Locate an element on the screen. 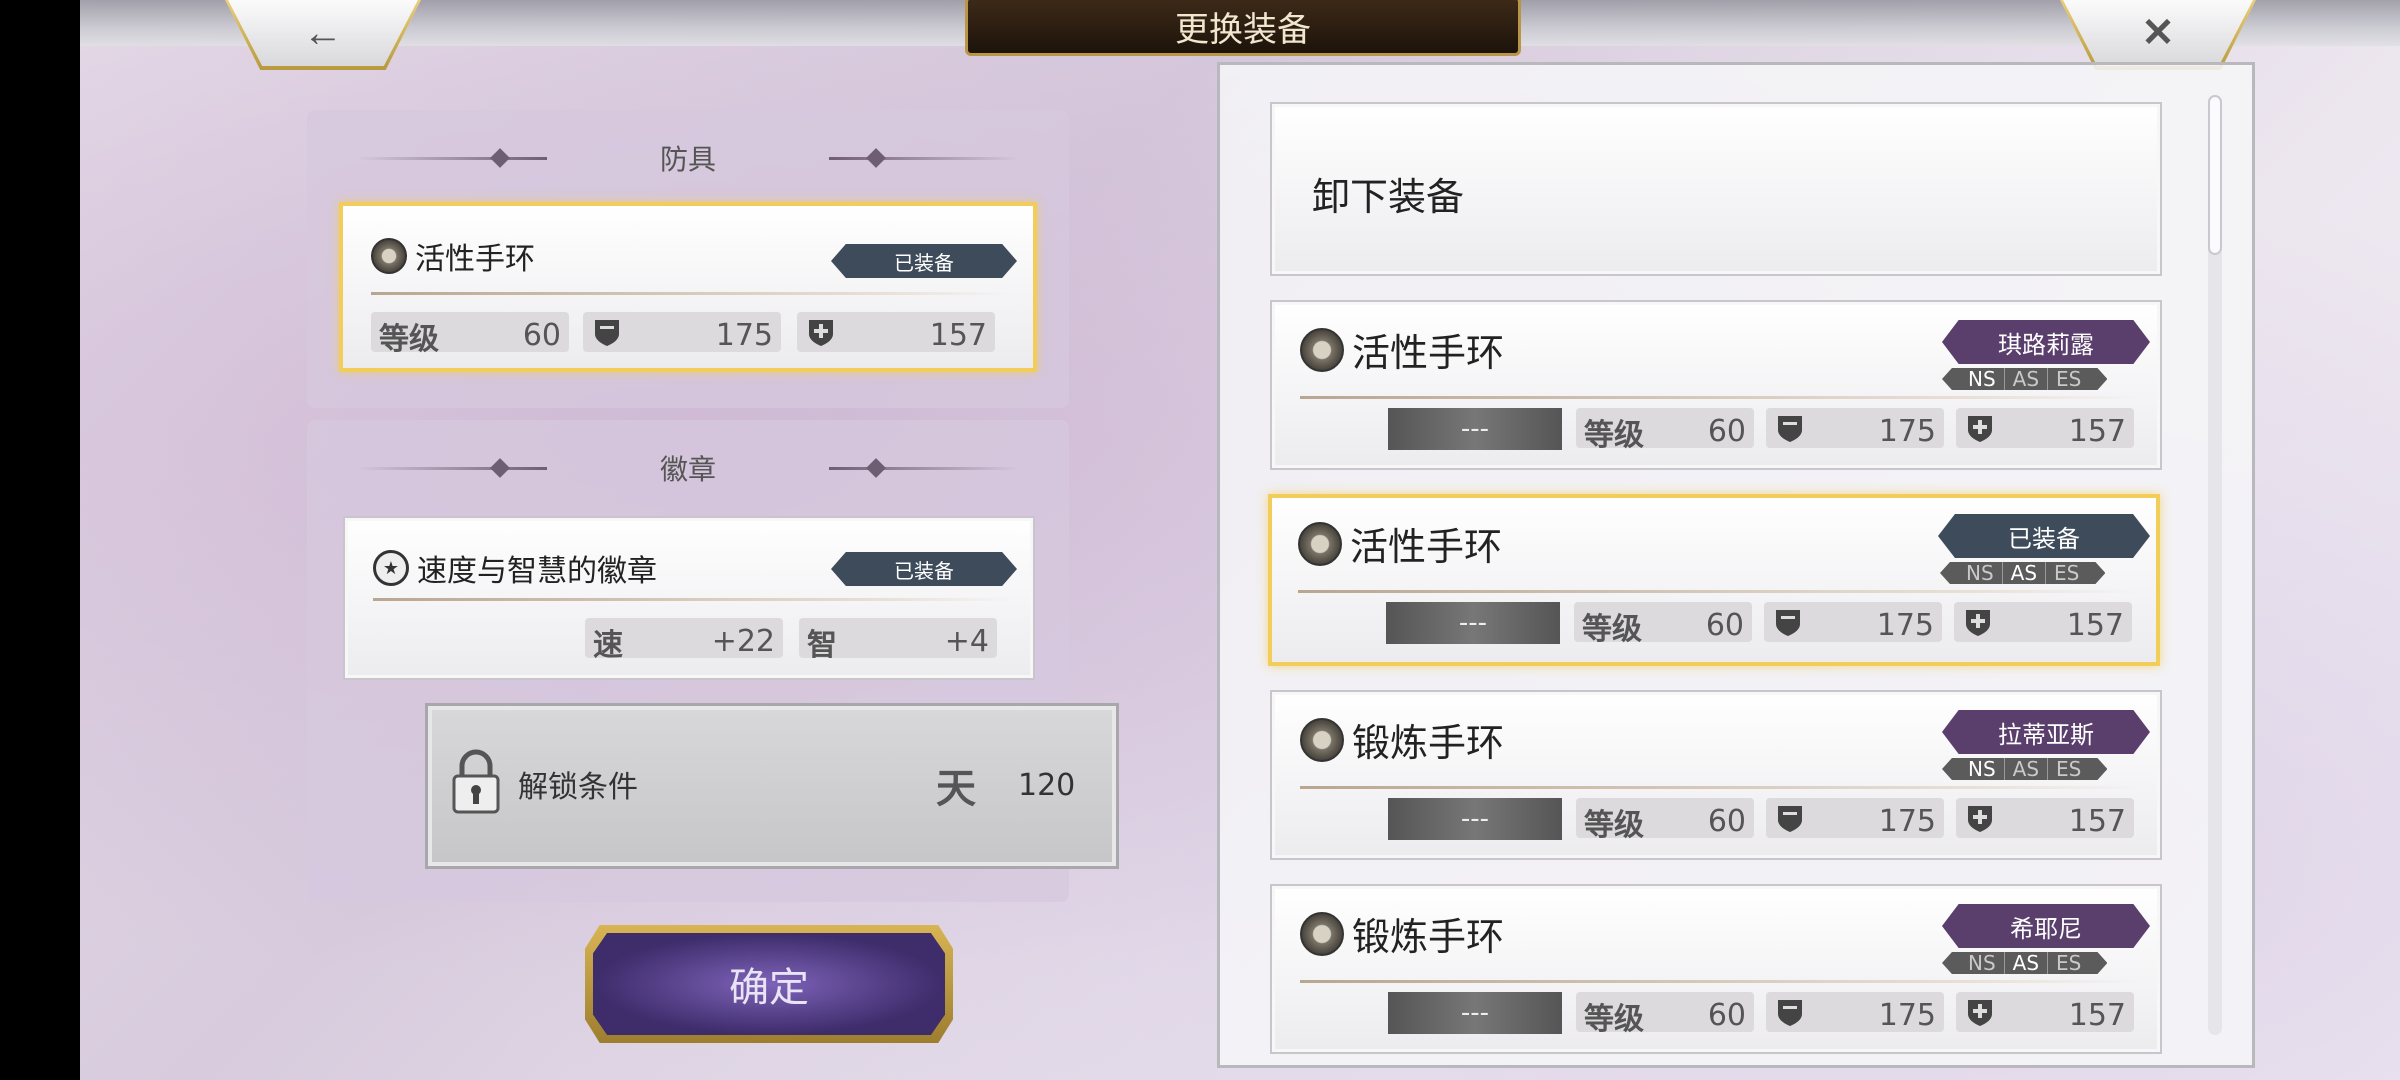 The height and width of the screenshot is (1080, 2400). owner-tag: 琪路莉露 is located at coordinates (2046, 342).